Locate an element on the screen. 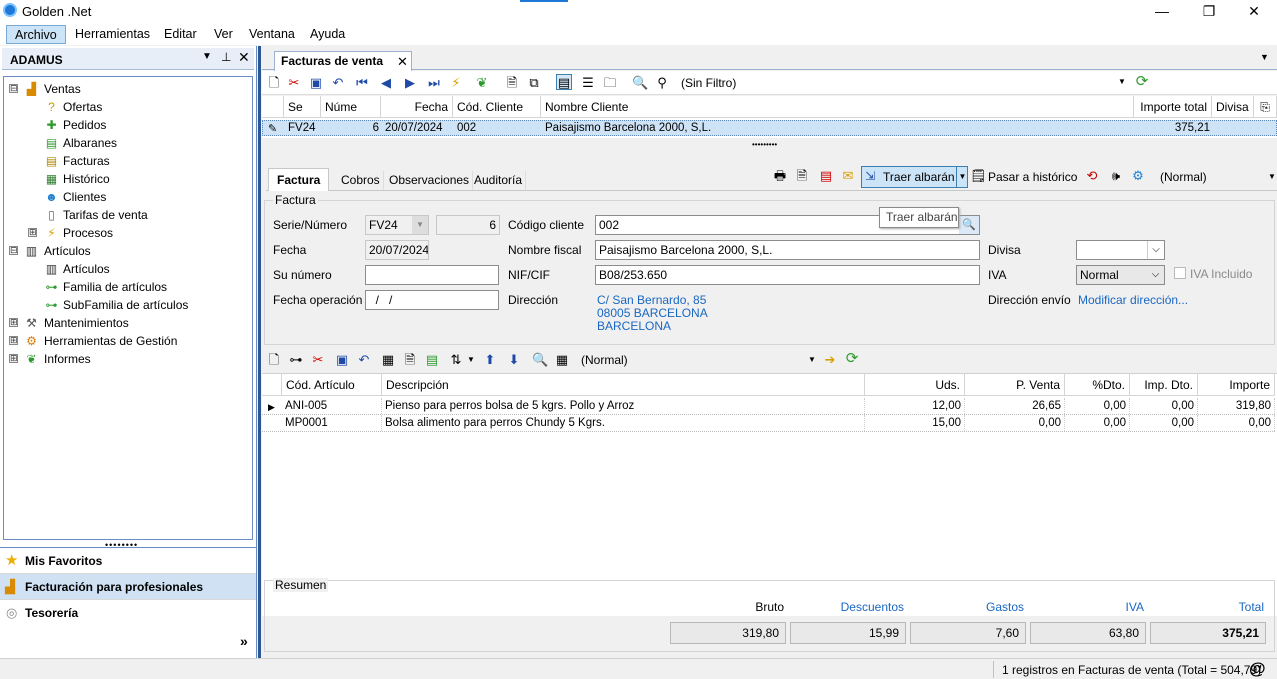 This screenshot has height=679, width=1277. tree-item: ▦ Histórico is located at coordinates (128, 179).